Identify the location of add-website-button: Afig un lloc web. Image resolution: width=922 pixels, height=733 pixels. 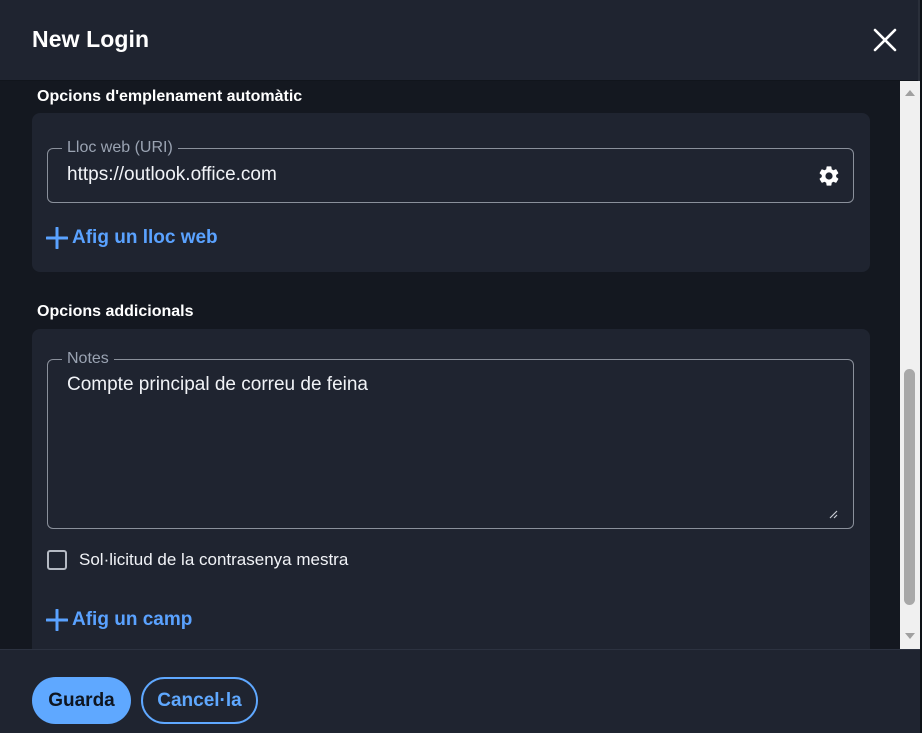
(132, 238).